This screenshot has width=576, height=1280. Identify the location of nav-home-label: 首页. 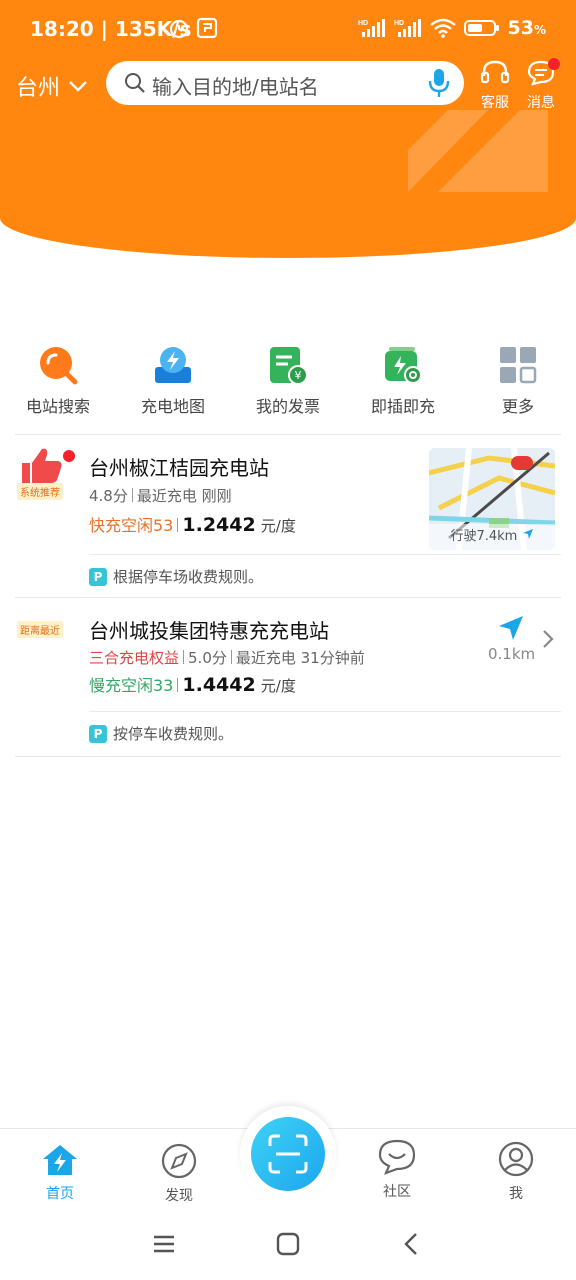
(60, 1194).